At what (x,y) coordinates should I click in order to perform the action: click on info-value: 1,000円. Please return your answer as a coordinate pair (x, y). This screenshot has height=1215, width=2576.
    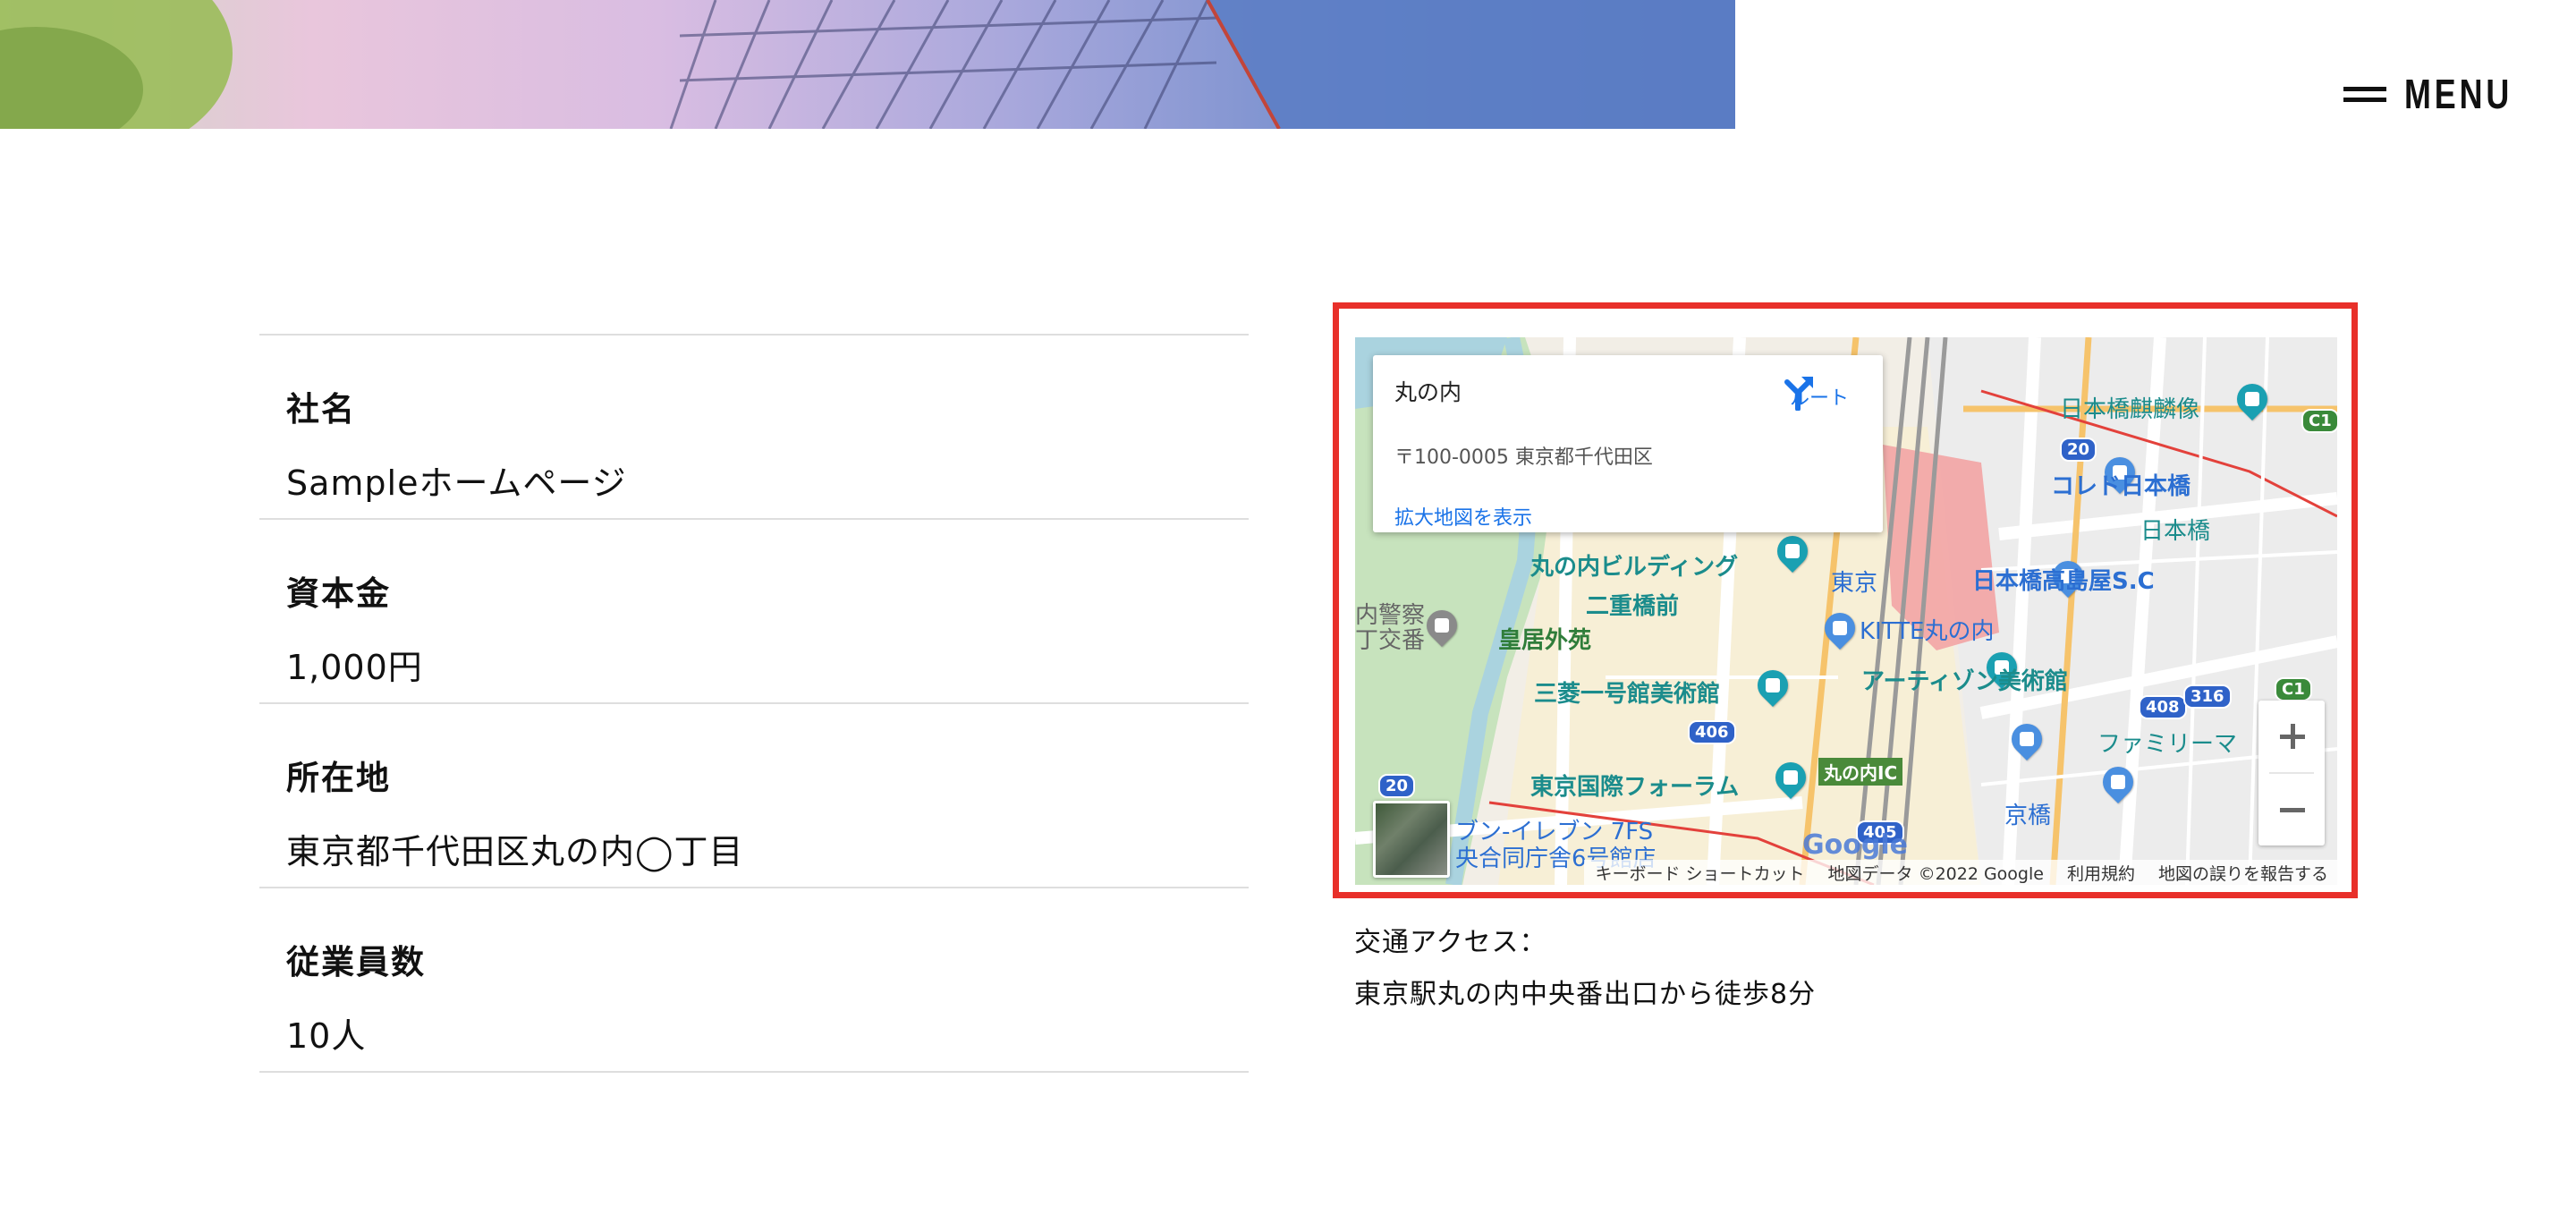
    Looking at the image, I should click on (354, 668).